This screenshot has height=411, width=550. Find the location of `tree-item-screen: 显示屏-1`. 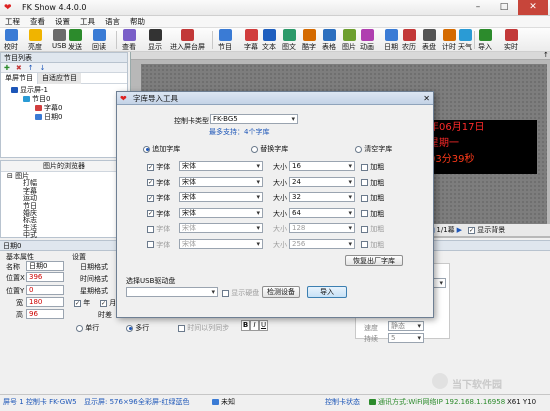

tree-item-screen: 显示屏-1 is located at coordinates (69, 90).